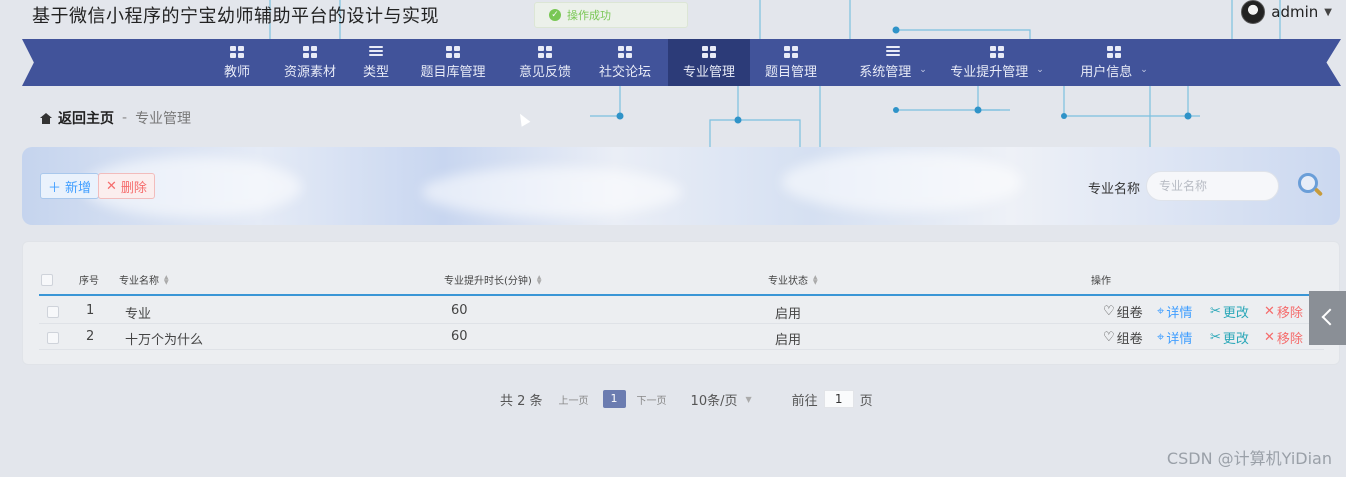  What do you see at coordinates (804, 401) in the screenshot?
I see `goto-prefix: 前往` at bounding box center [804, 401].